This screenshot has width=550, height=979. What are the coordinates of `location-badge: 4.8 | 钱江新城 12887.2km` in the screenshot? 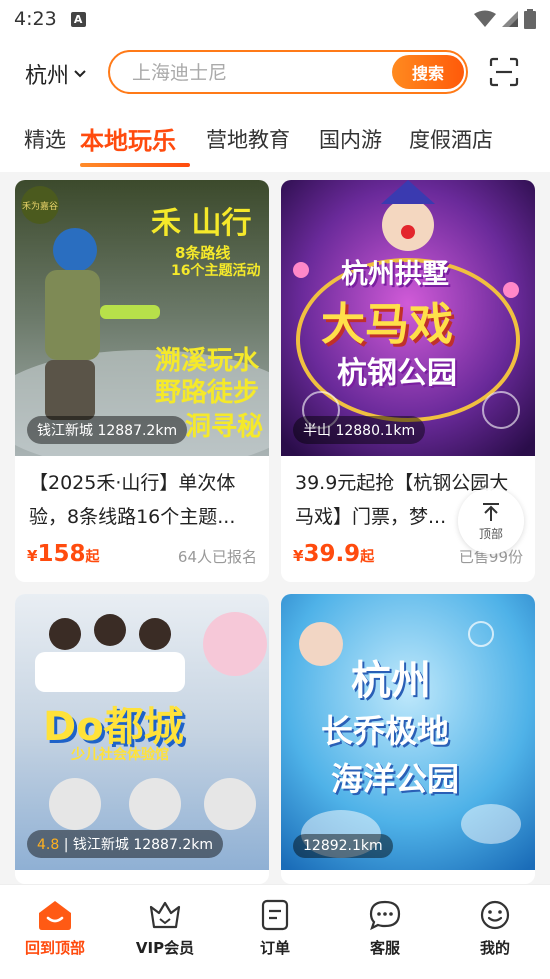 It's located at (125, 844).